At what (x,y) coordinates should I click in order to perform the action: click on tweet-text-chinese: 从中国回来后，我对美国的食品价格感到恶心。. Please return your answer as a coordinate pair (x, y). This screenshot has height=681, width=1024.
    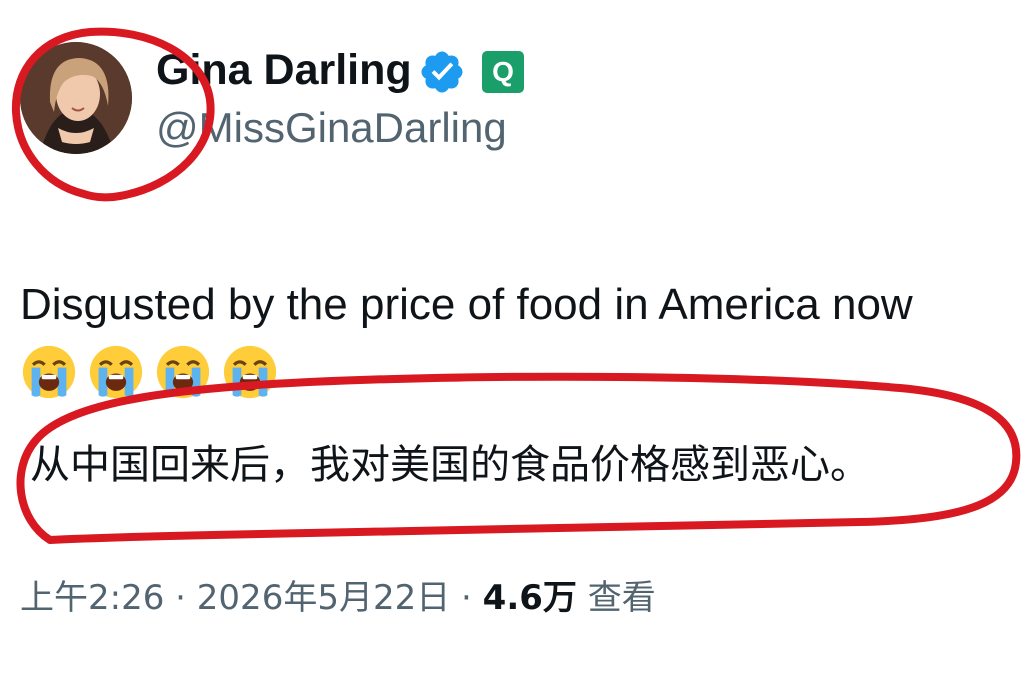
    Looking at the image, I should click on (450, 465).